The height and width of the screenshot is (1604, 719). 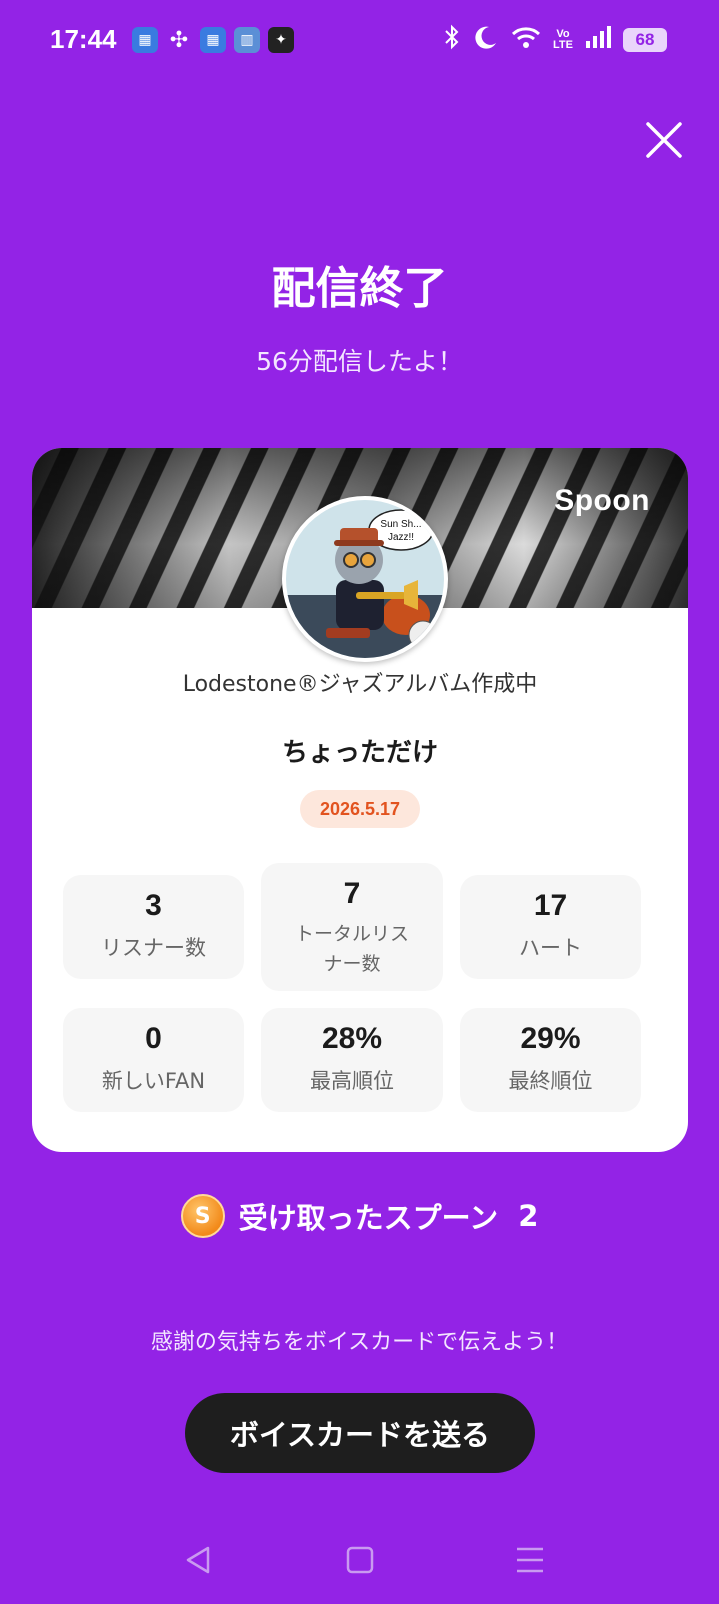 I want to click on stat-listeners: 3 リスナー数, so click(x=153, y=927).